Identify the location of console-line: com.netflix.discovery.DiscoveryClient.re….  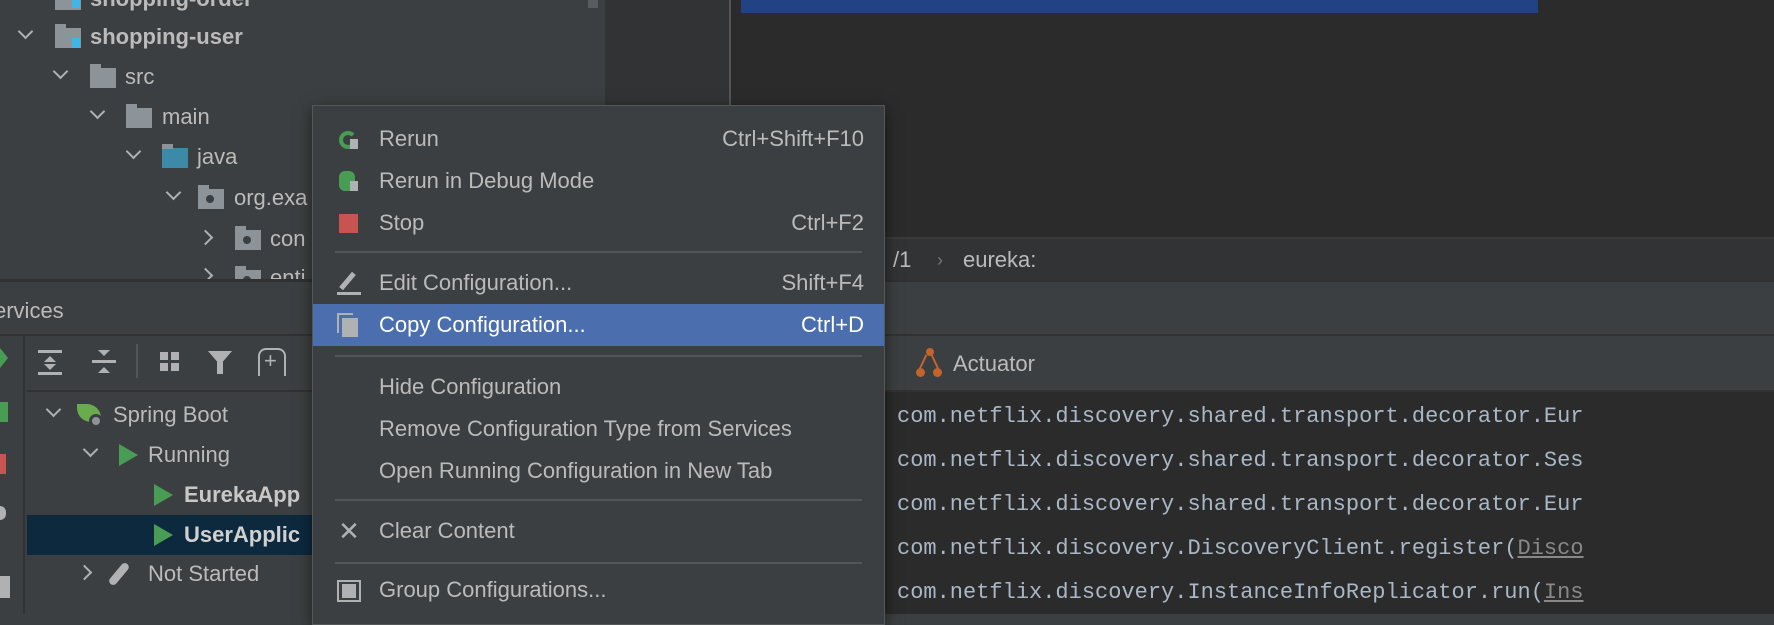
(1240, 548).